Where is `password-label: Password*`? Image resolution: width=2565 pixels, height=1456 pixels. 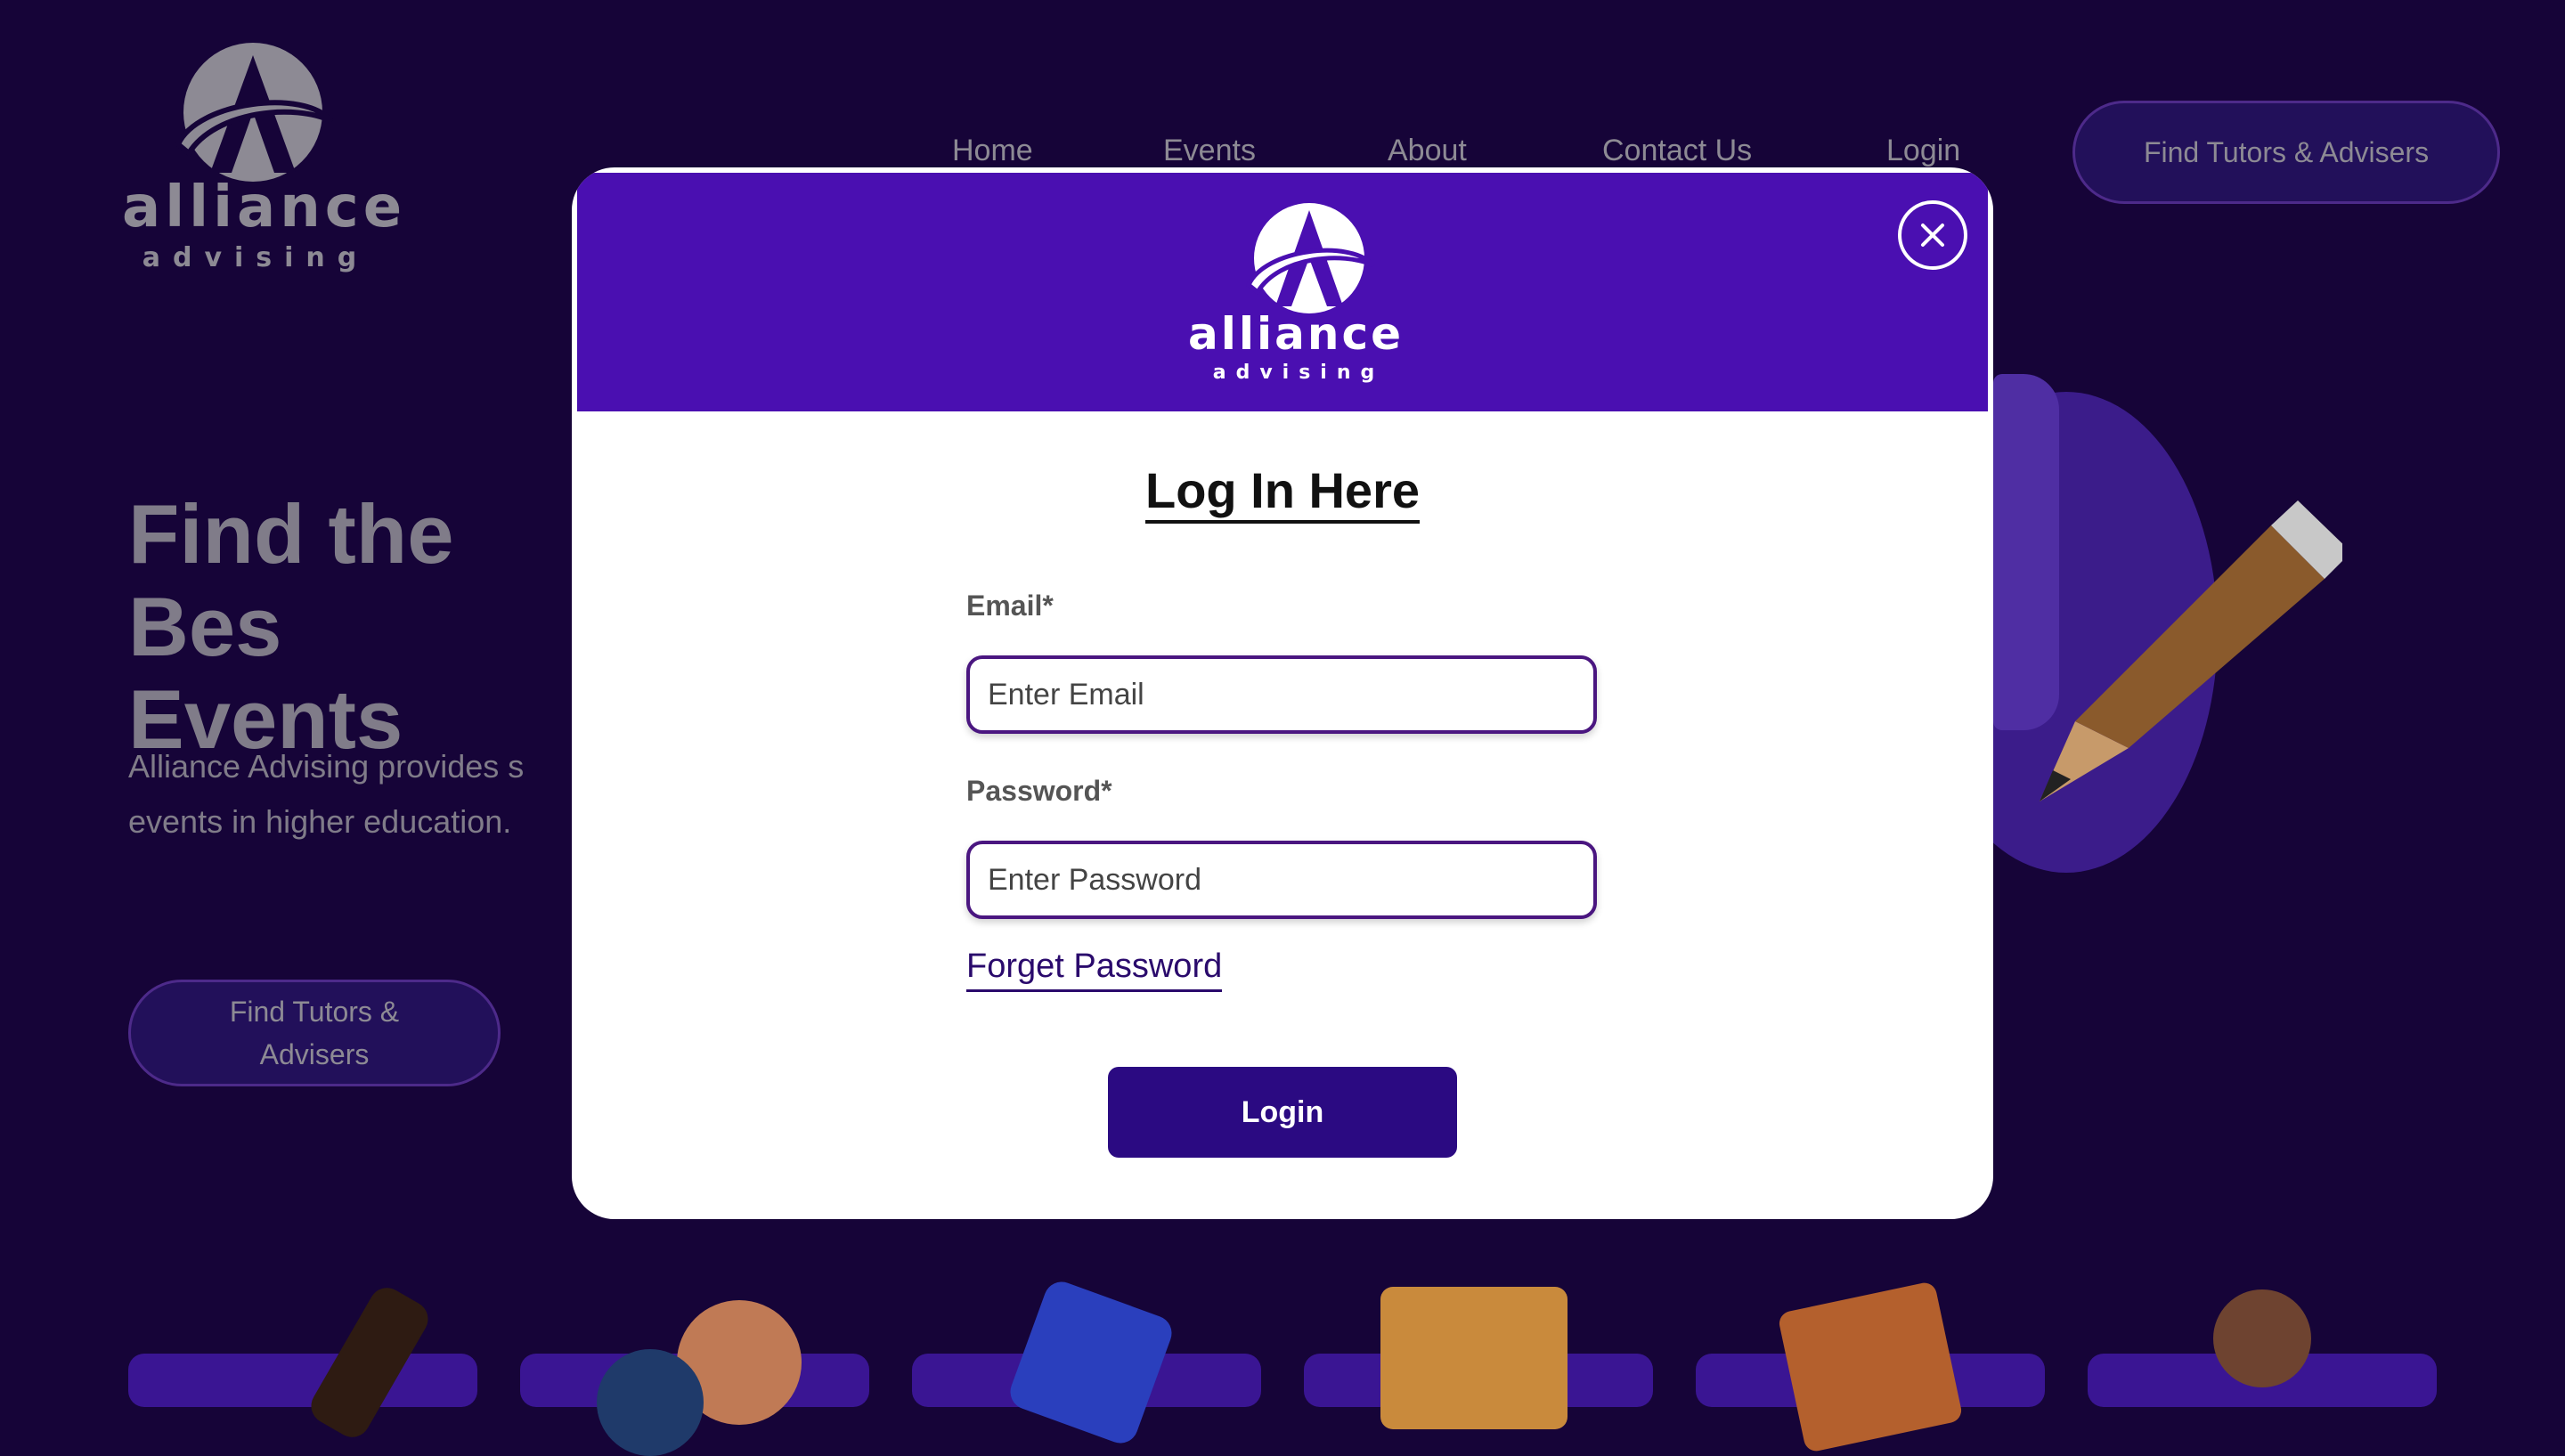 password-label: Password* is located at coordinates (1039, 791).